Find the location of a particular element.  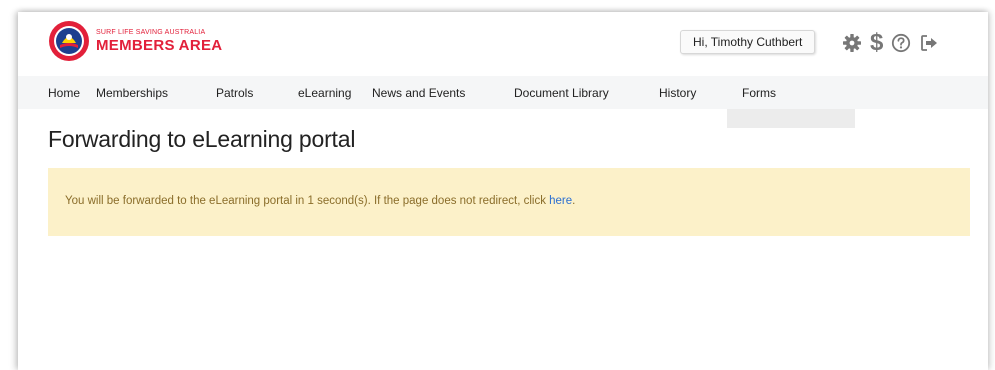

nav-item-home: Home is located at coordinates (64, 93).